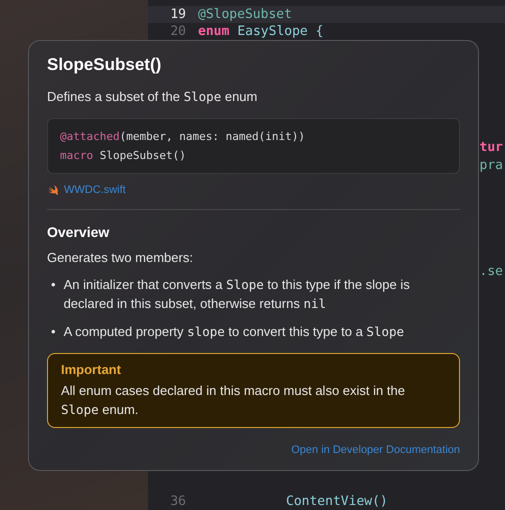  Describe the element at coordinates (237, 294) in the screenshot. I see `bullet-text: An initializer that converts a Slope to this type if the slope is declared in this subset, otherwise returns nil` at that location.